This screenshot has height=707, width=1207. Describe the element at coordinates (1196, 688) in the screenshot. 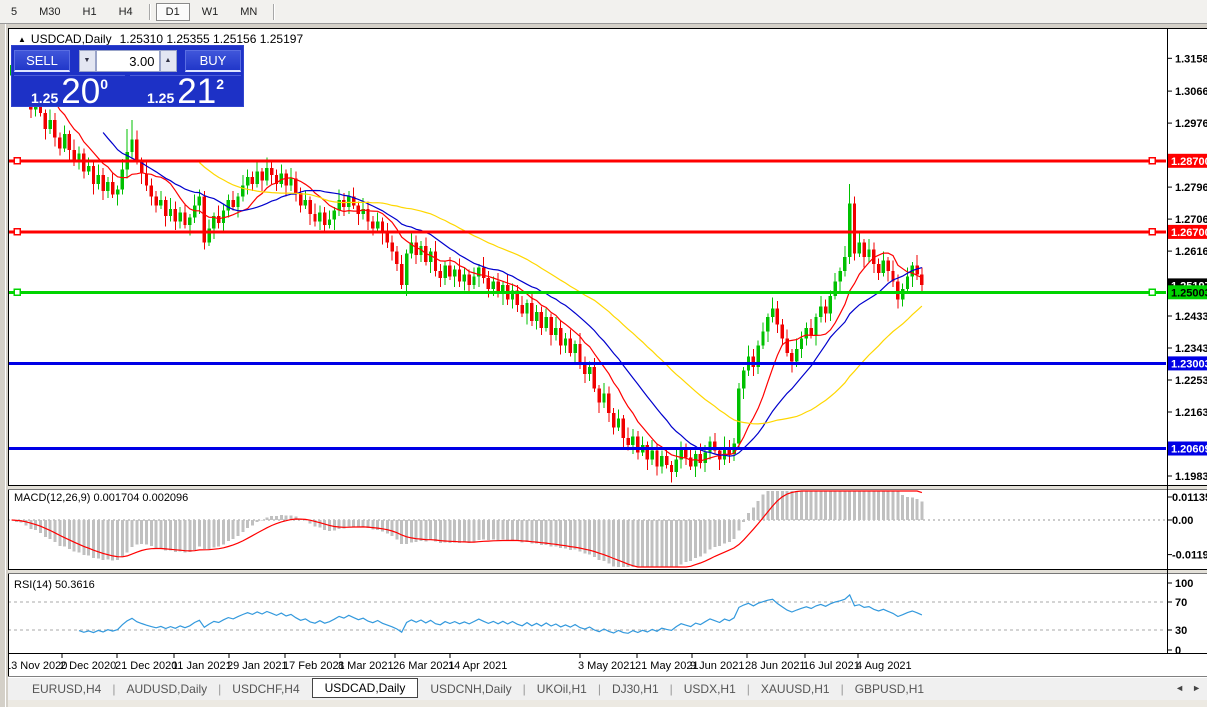

I see `tabs-scroll-right-icon: ►` at that location.